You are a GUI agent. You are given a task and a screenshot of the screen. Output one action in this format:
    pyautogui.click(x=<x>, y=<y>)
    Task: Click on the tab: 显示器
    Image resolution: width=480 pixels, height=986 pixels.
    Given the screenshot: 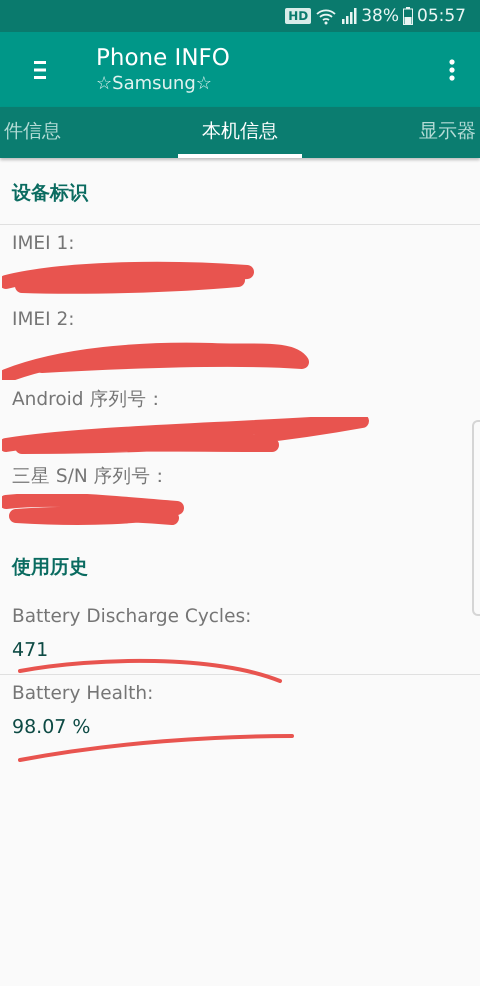 What is the action you would take?
    pyautogui.click(x=447, y=132)
    